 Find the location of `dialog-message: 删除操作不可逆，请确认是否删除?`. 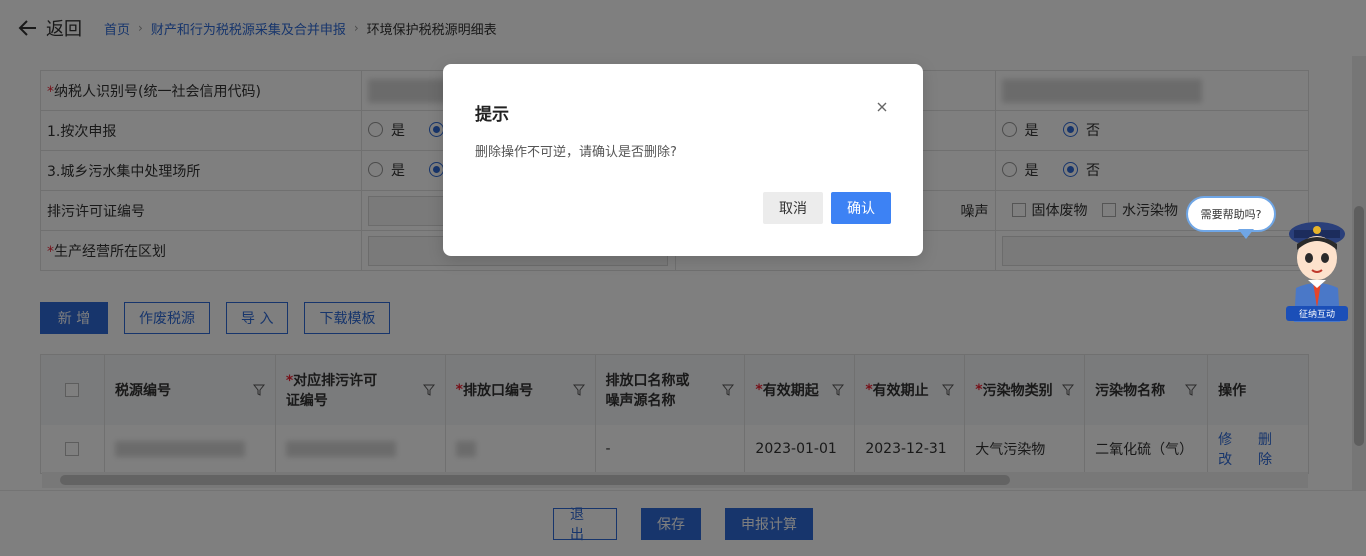

dialog-message: 删除操作不可逆，请确认是否删除? is located at coordinates (576, 152).